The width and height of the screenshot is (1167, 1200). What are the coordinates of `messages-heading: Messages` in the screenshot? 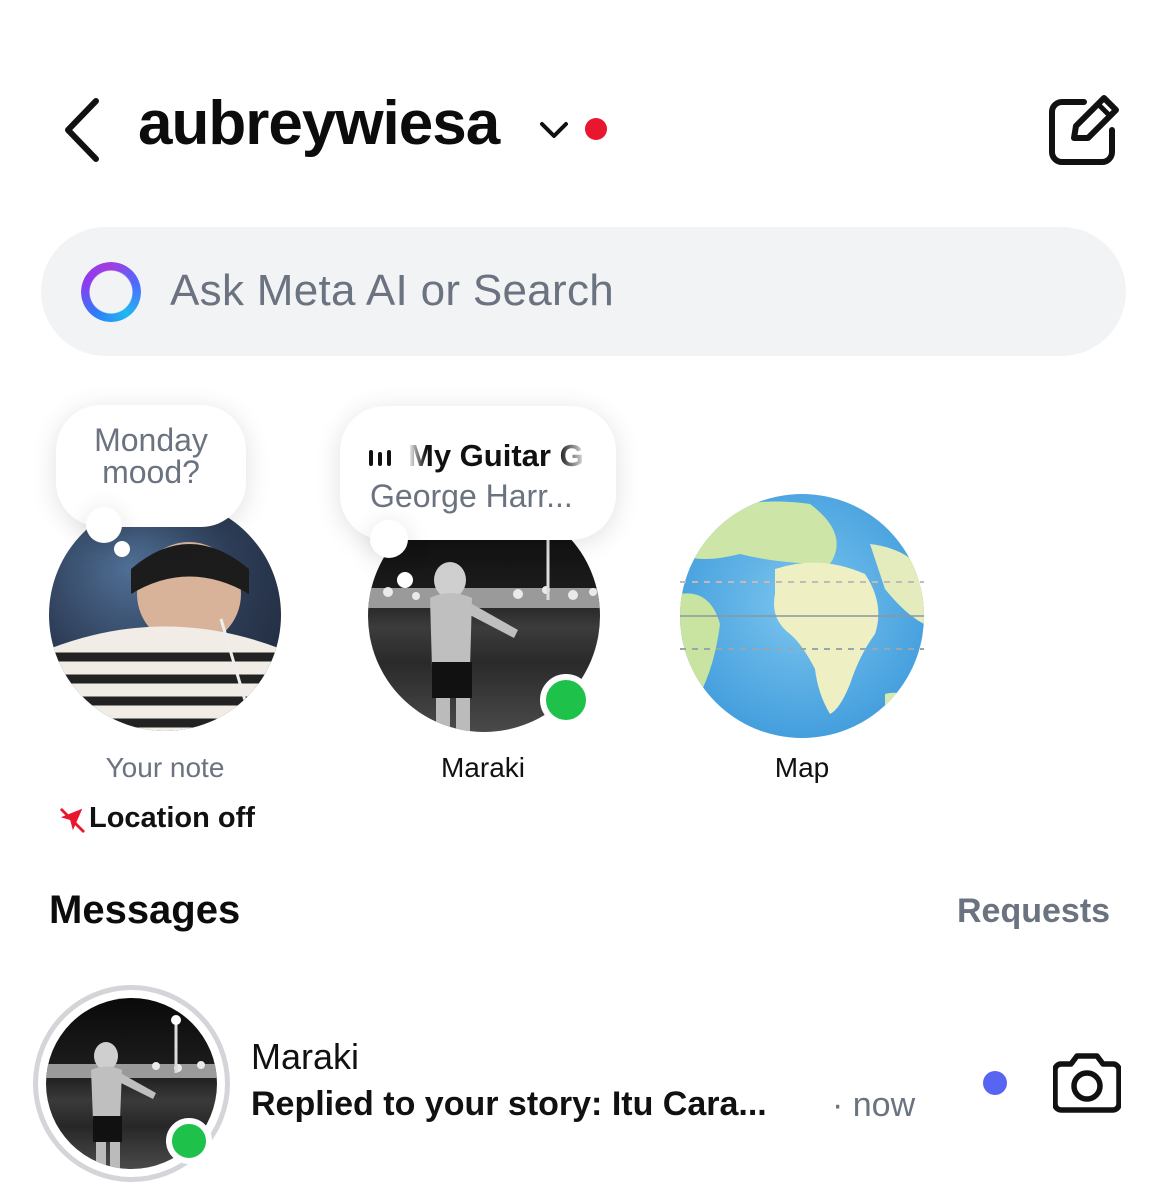 It's located at (145, 910).